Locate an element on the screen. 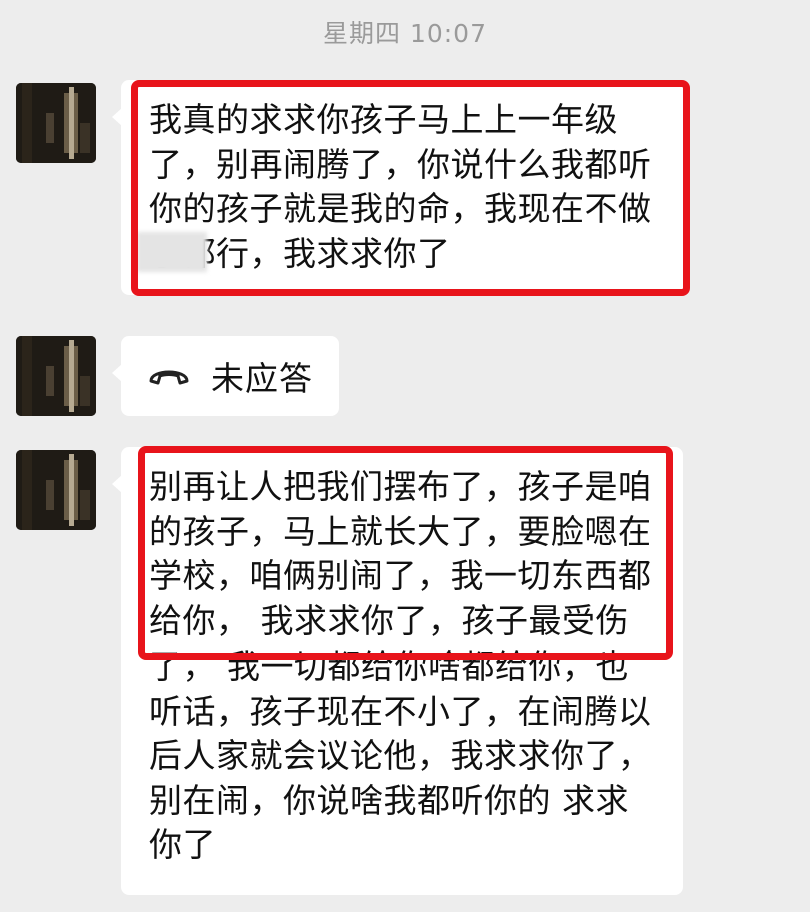 This screenshot has width=810, height=912. call-status-text: 未应答 is located at coordinates (262, 378).